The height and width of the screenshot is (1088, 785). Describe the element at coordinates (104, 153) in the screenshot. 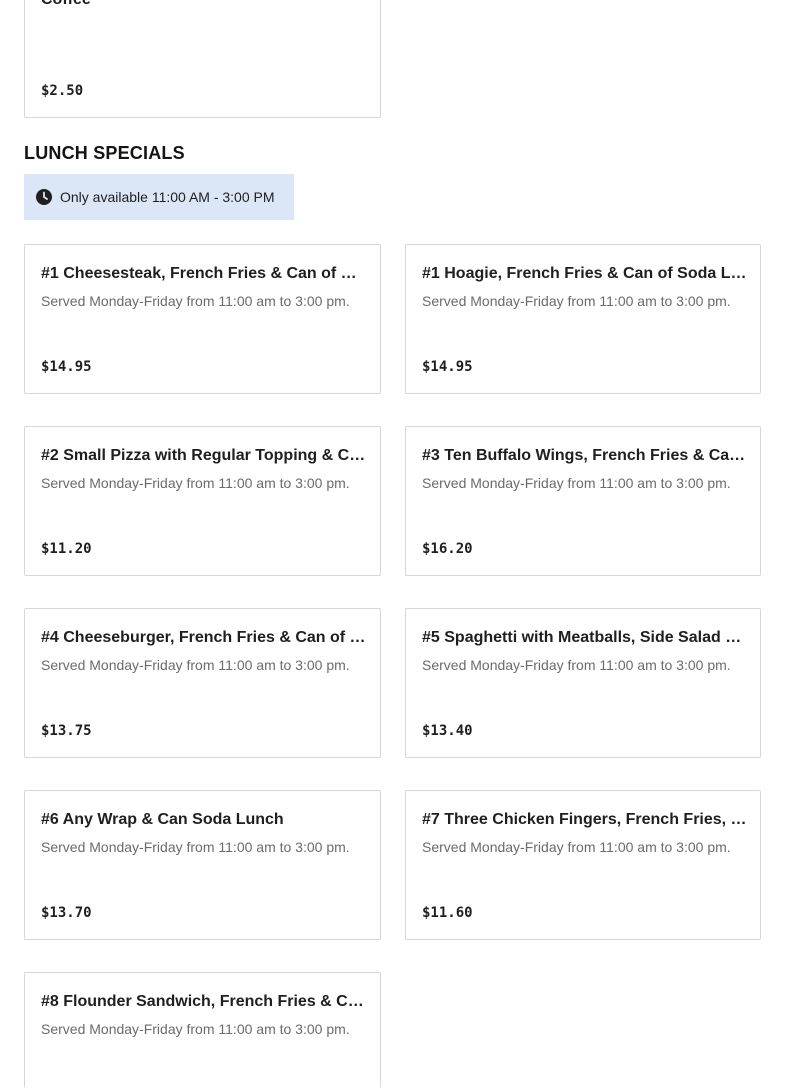

I see `section-title: LUNCH SPECIALS` at that location.